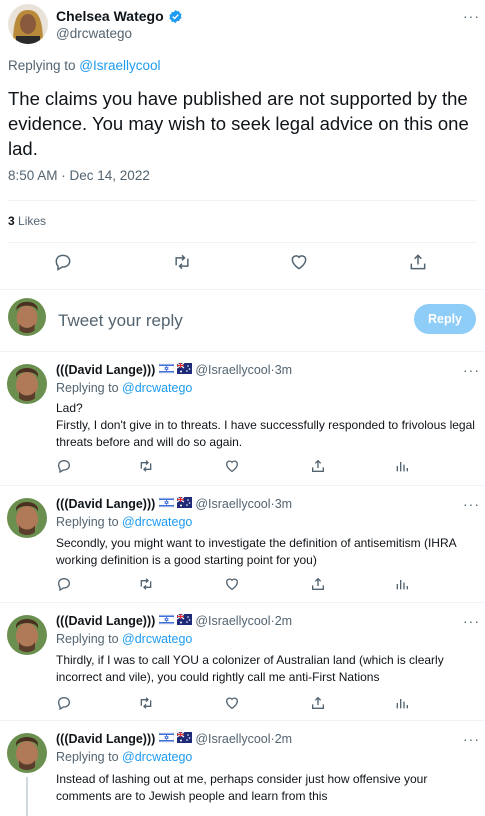  I want to click on reply-text-line: Lad?, so click(69, 408).